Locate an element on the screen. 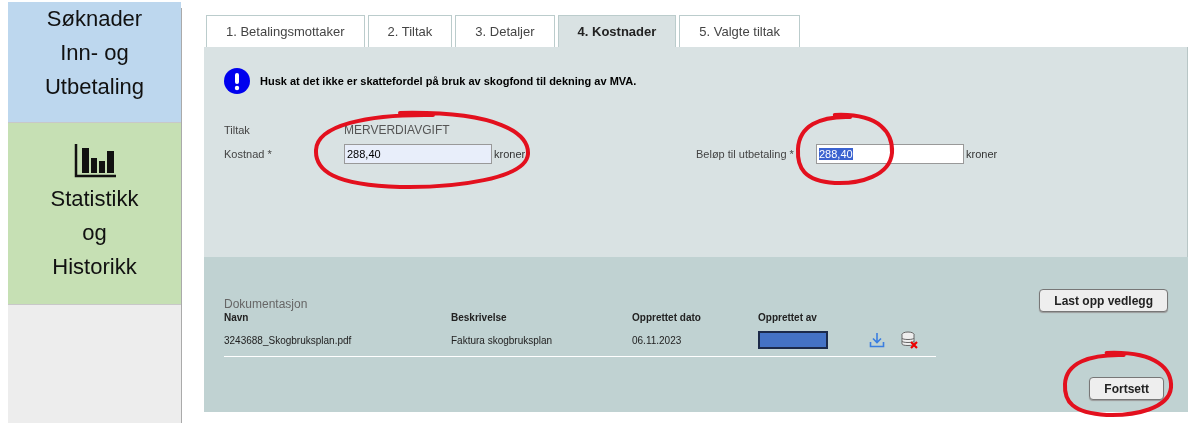 This screenshot has height=423, width=1200. upload-button: Last opp vedlegg is located at coordinates (1103, 300).